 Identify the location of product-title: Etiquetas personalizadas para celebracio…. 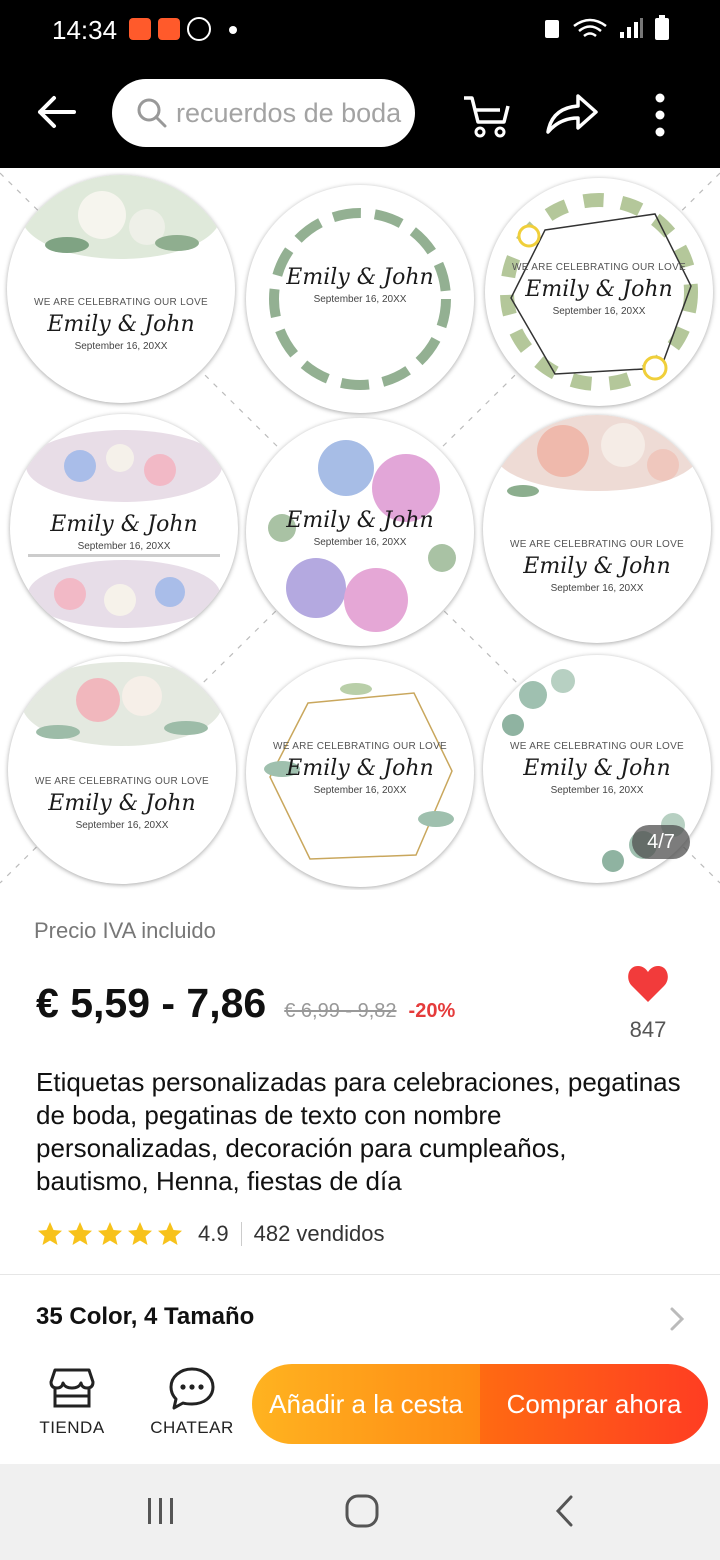
(358, 1131).